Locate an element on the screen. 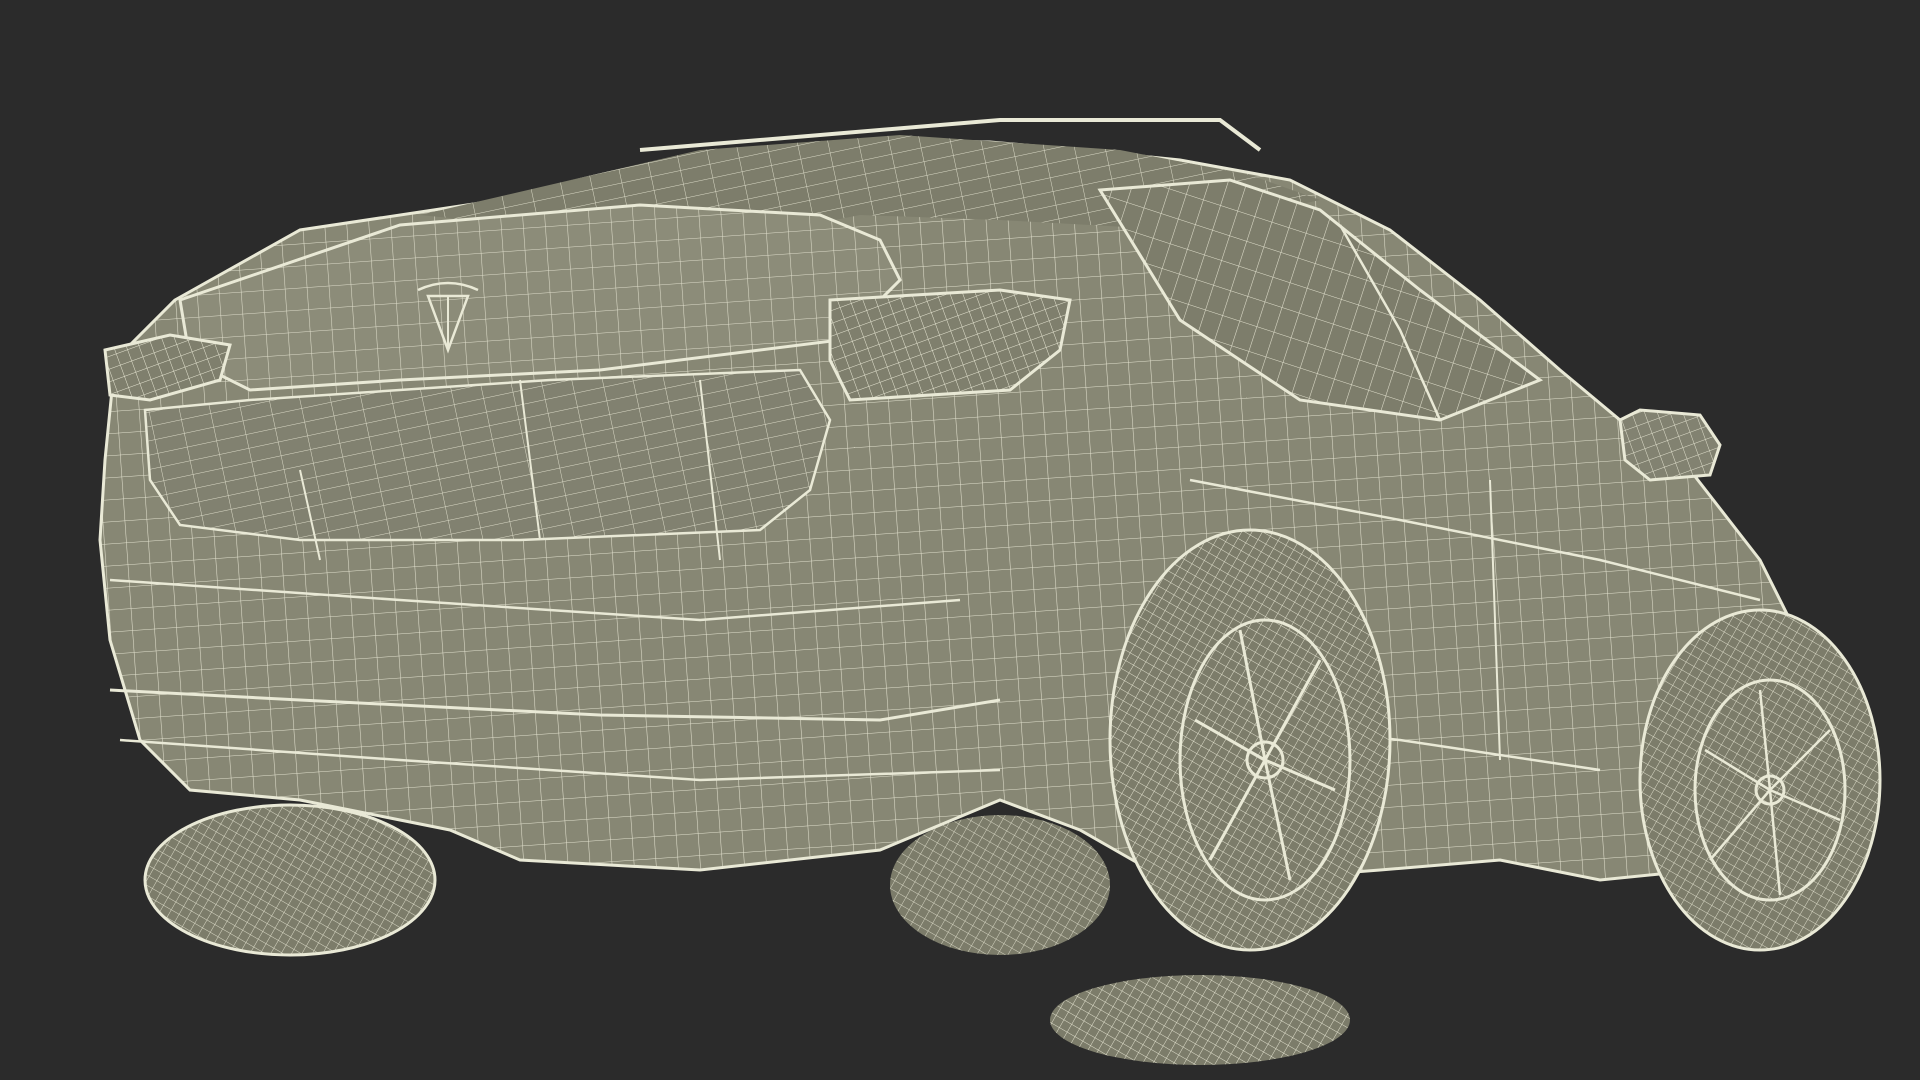  front-left-wheel is located at coordinates (1760, 780).